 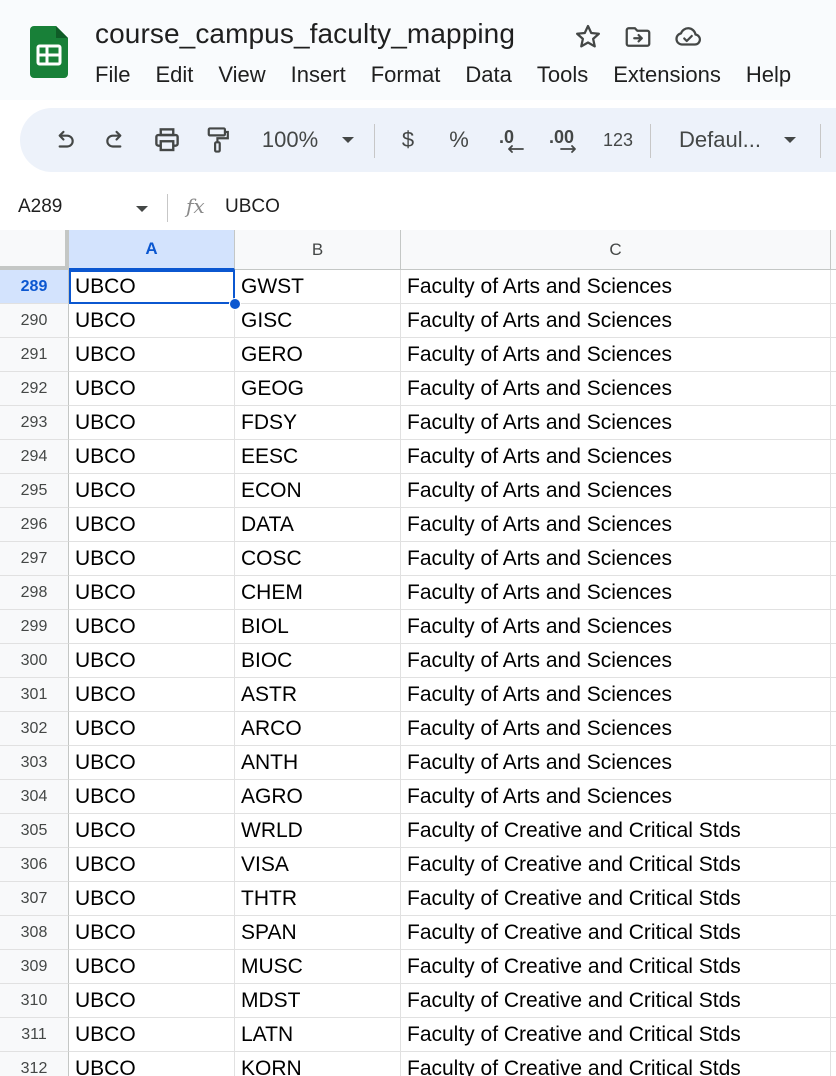 What do you see at coordinates (218, 140) in the screenshot?
I see `paint-format-button` at bounding box center [218, 140].